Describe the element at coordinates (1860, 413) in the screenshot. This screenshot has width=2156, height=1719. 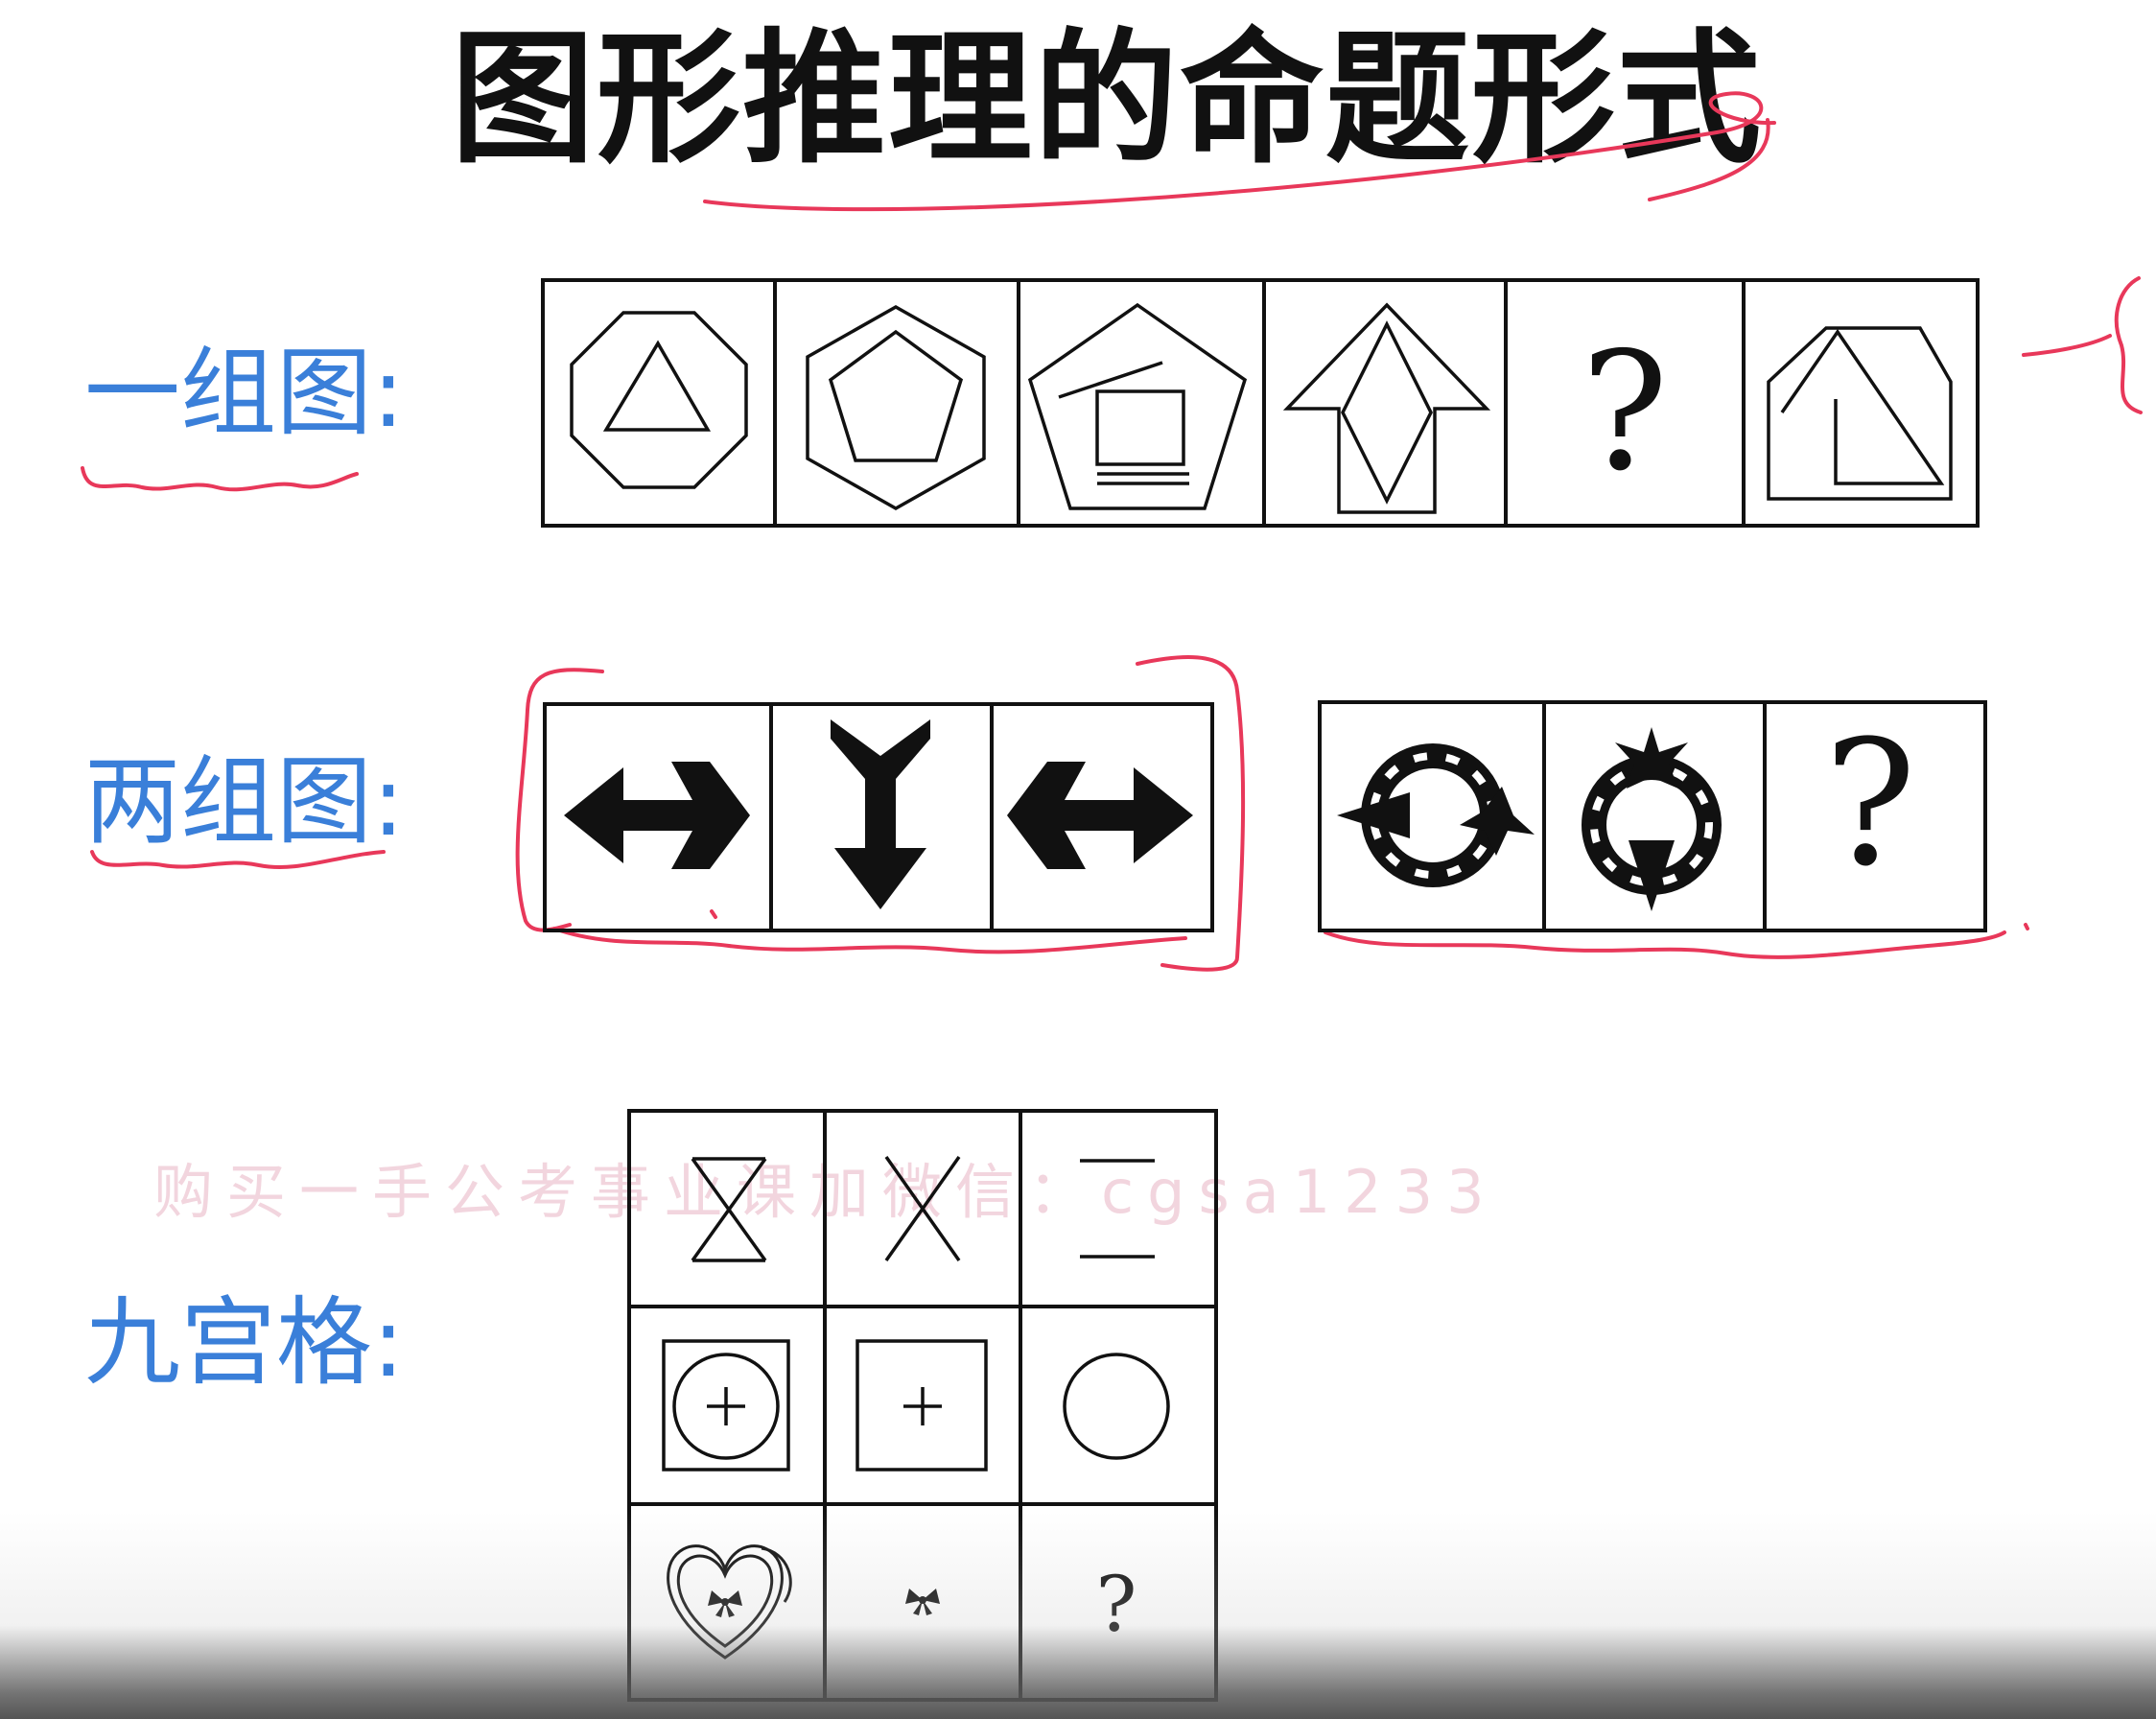
I see `house-with-trapezoid-icon` at that location.